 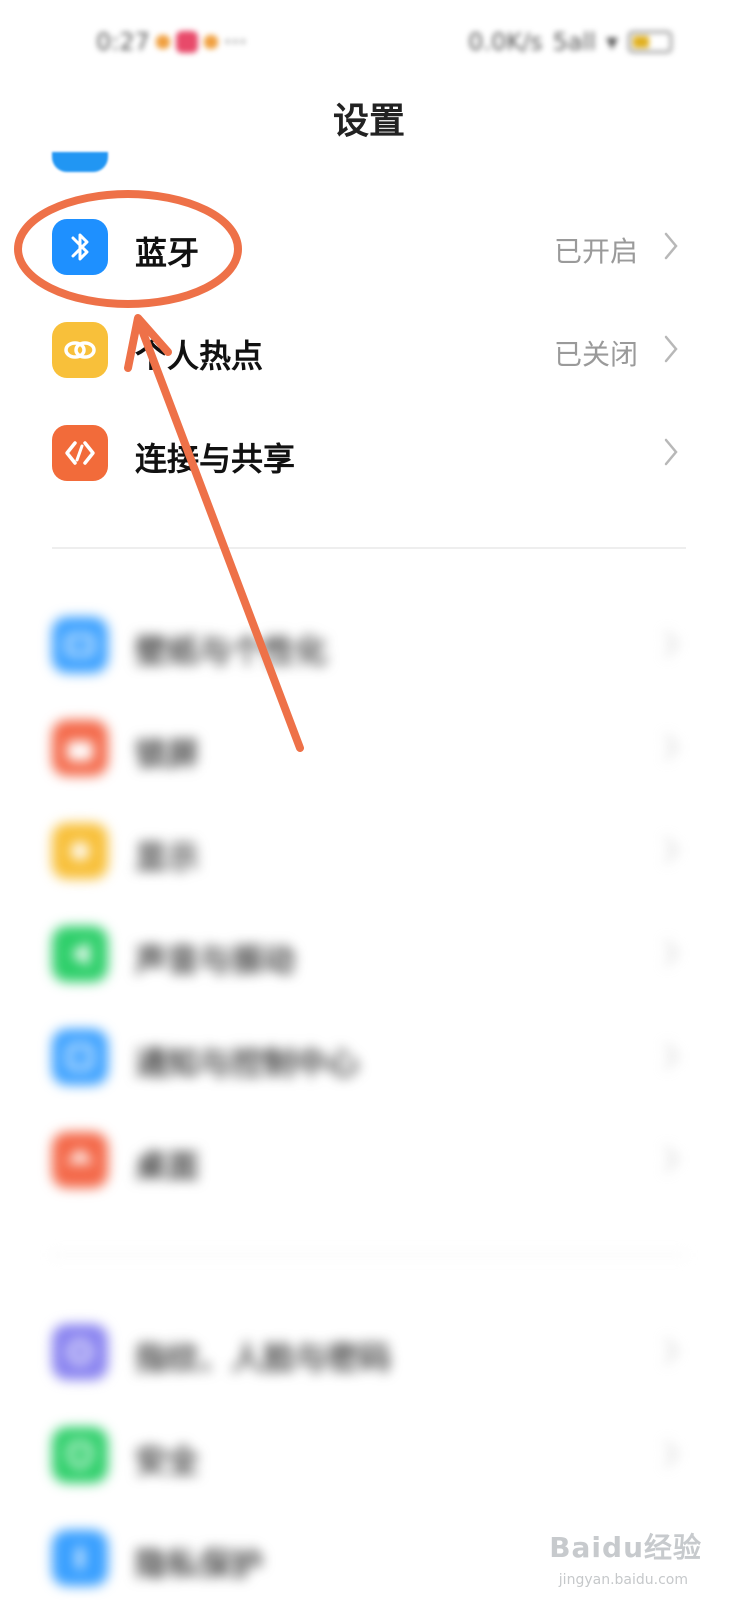 I want to click on settings-item-connection-sharing: 连接与共享, so click(x=369, y=453).